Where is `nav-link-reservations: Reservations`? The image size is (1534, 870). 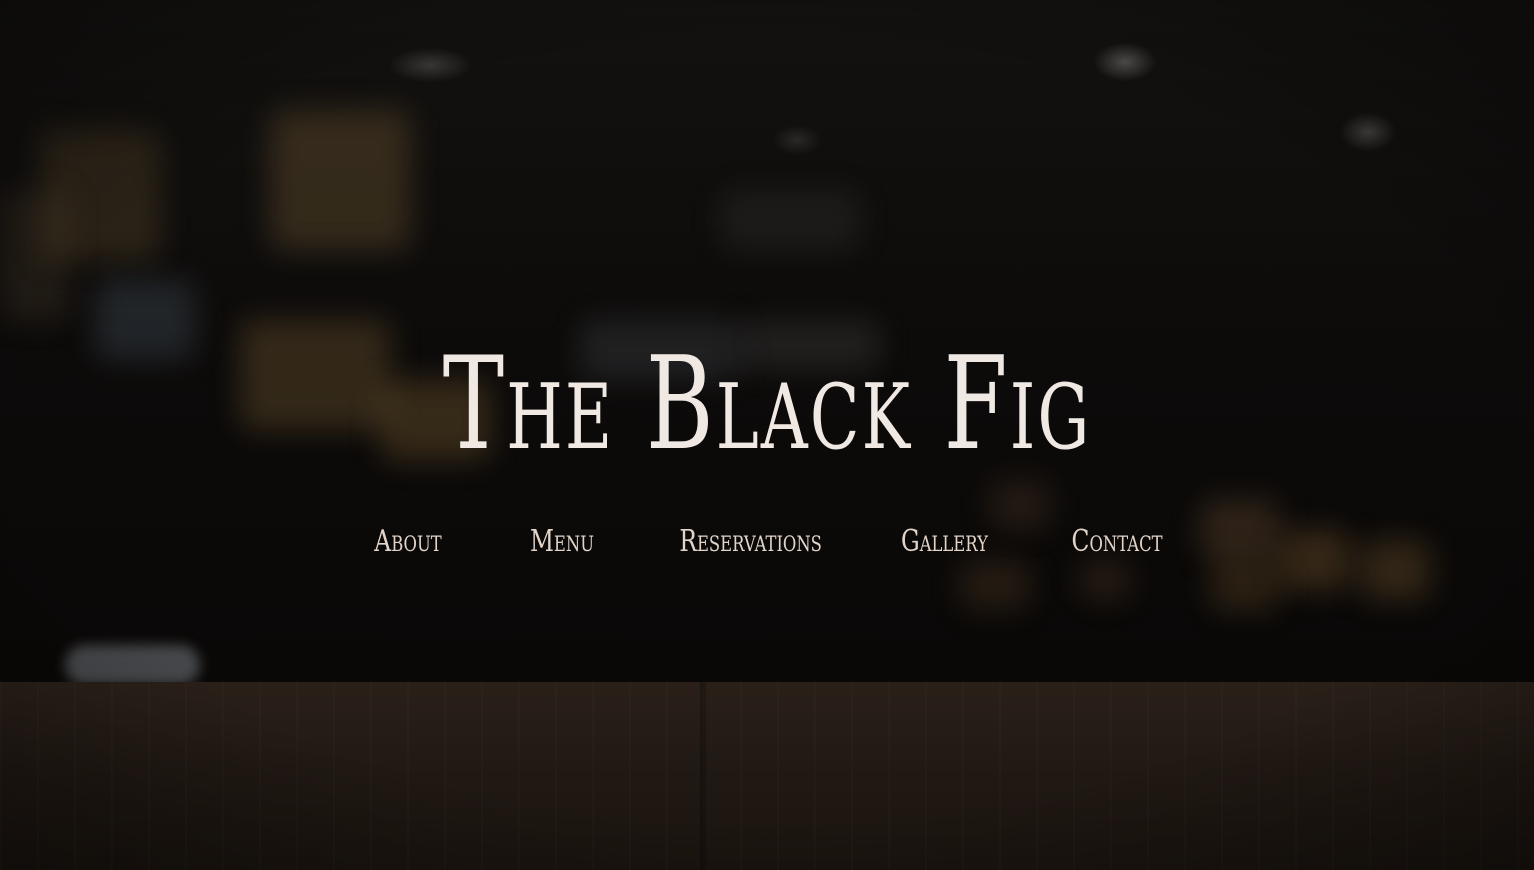 nav-link-reservations: Reservations is located at coordinates (750, 542).